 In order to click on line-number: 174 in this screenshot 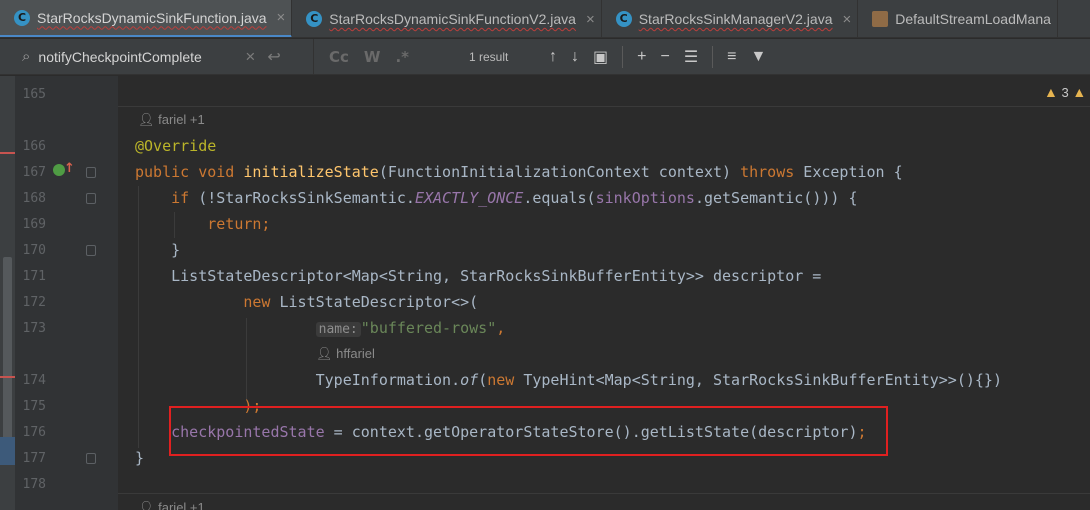, I will do `click(34, 380)`.